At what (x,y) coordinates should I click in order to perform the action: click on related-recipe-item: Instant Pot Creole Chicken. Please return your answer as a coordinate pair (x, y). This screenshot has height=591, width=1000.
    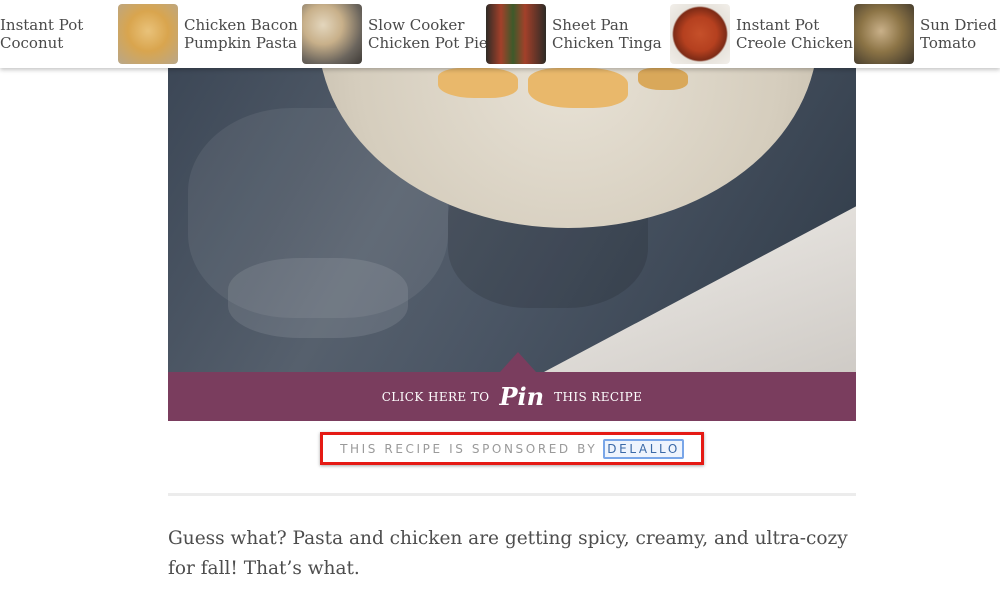
    Looking at the image, I should click on (761, 34).